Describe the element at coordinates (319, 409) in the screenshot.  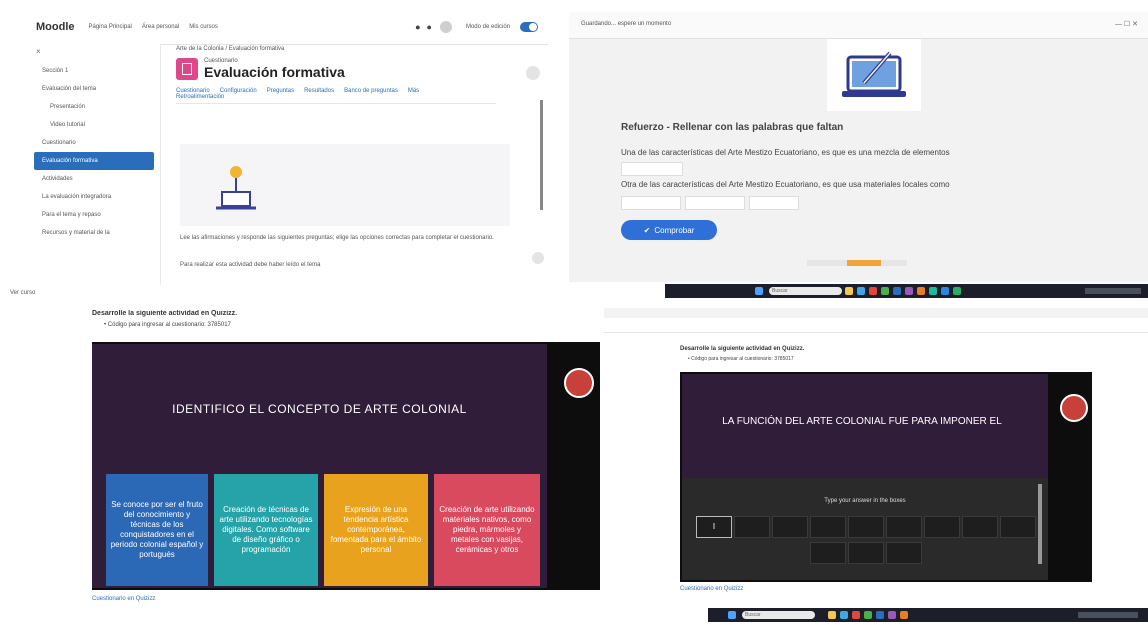
I see `slide-title: IDENTIFICO EL CONCEPTO DE ARTE COLONIAL` at that location.